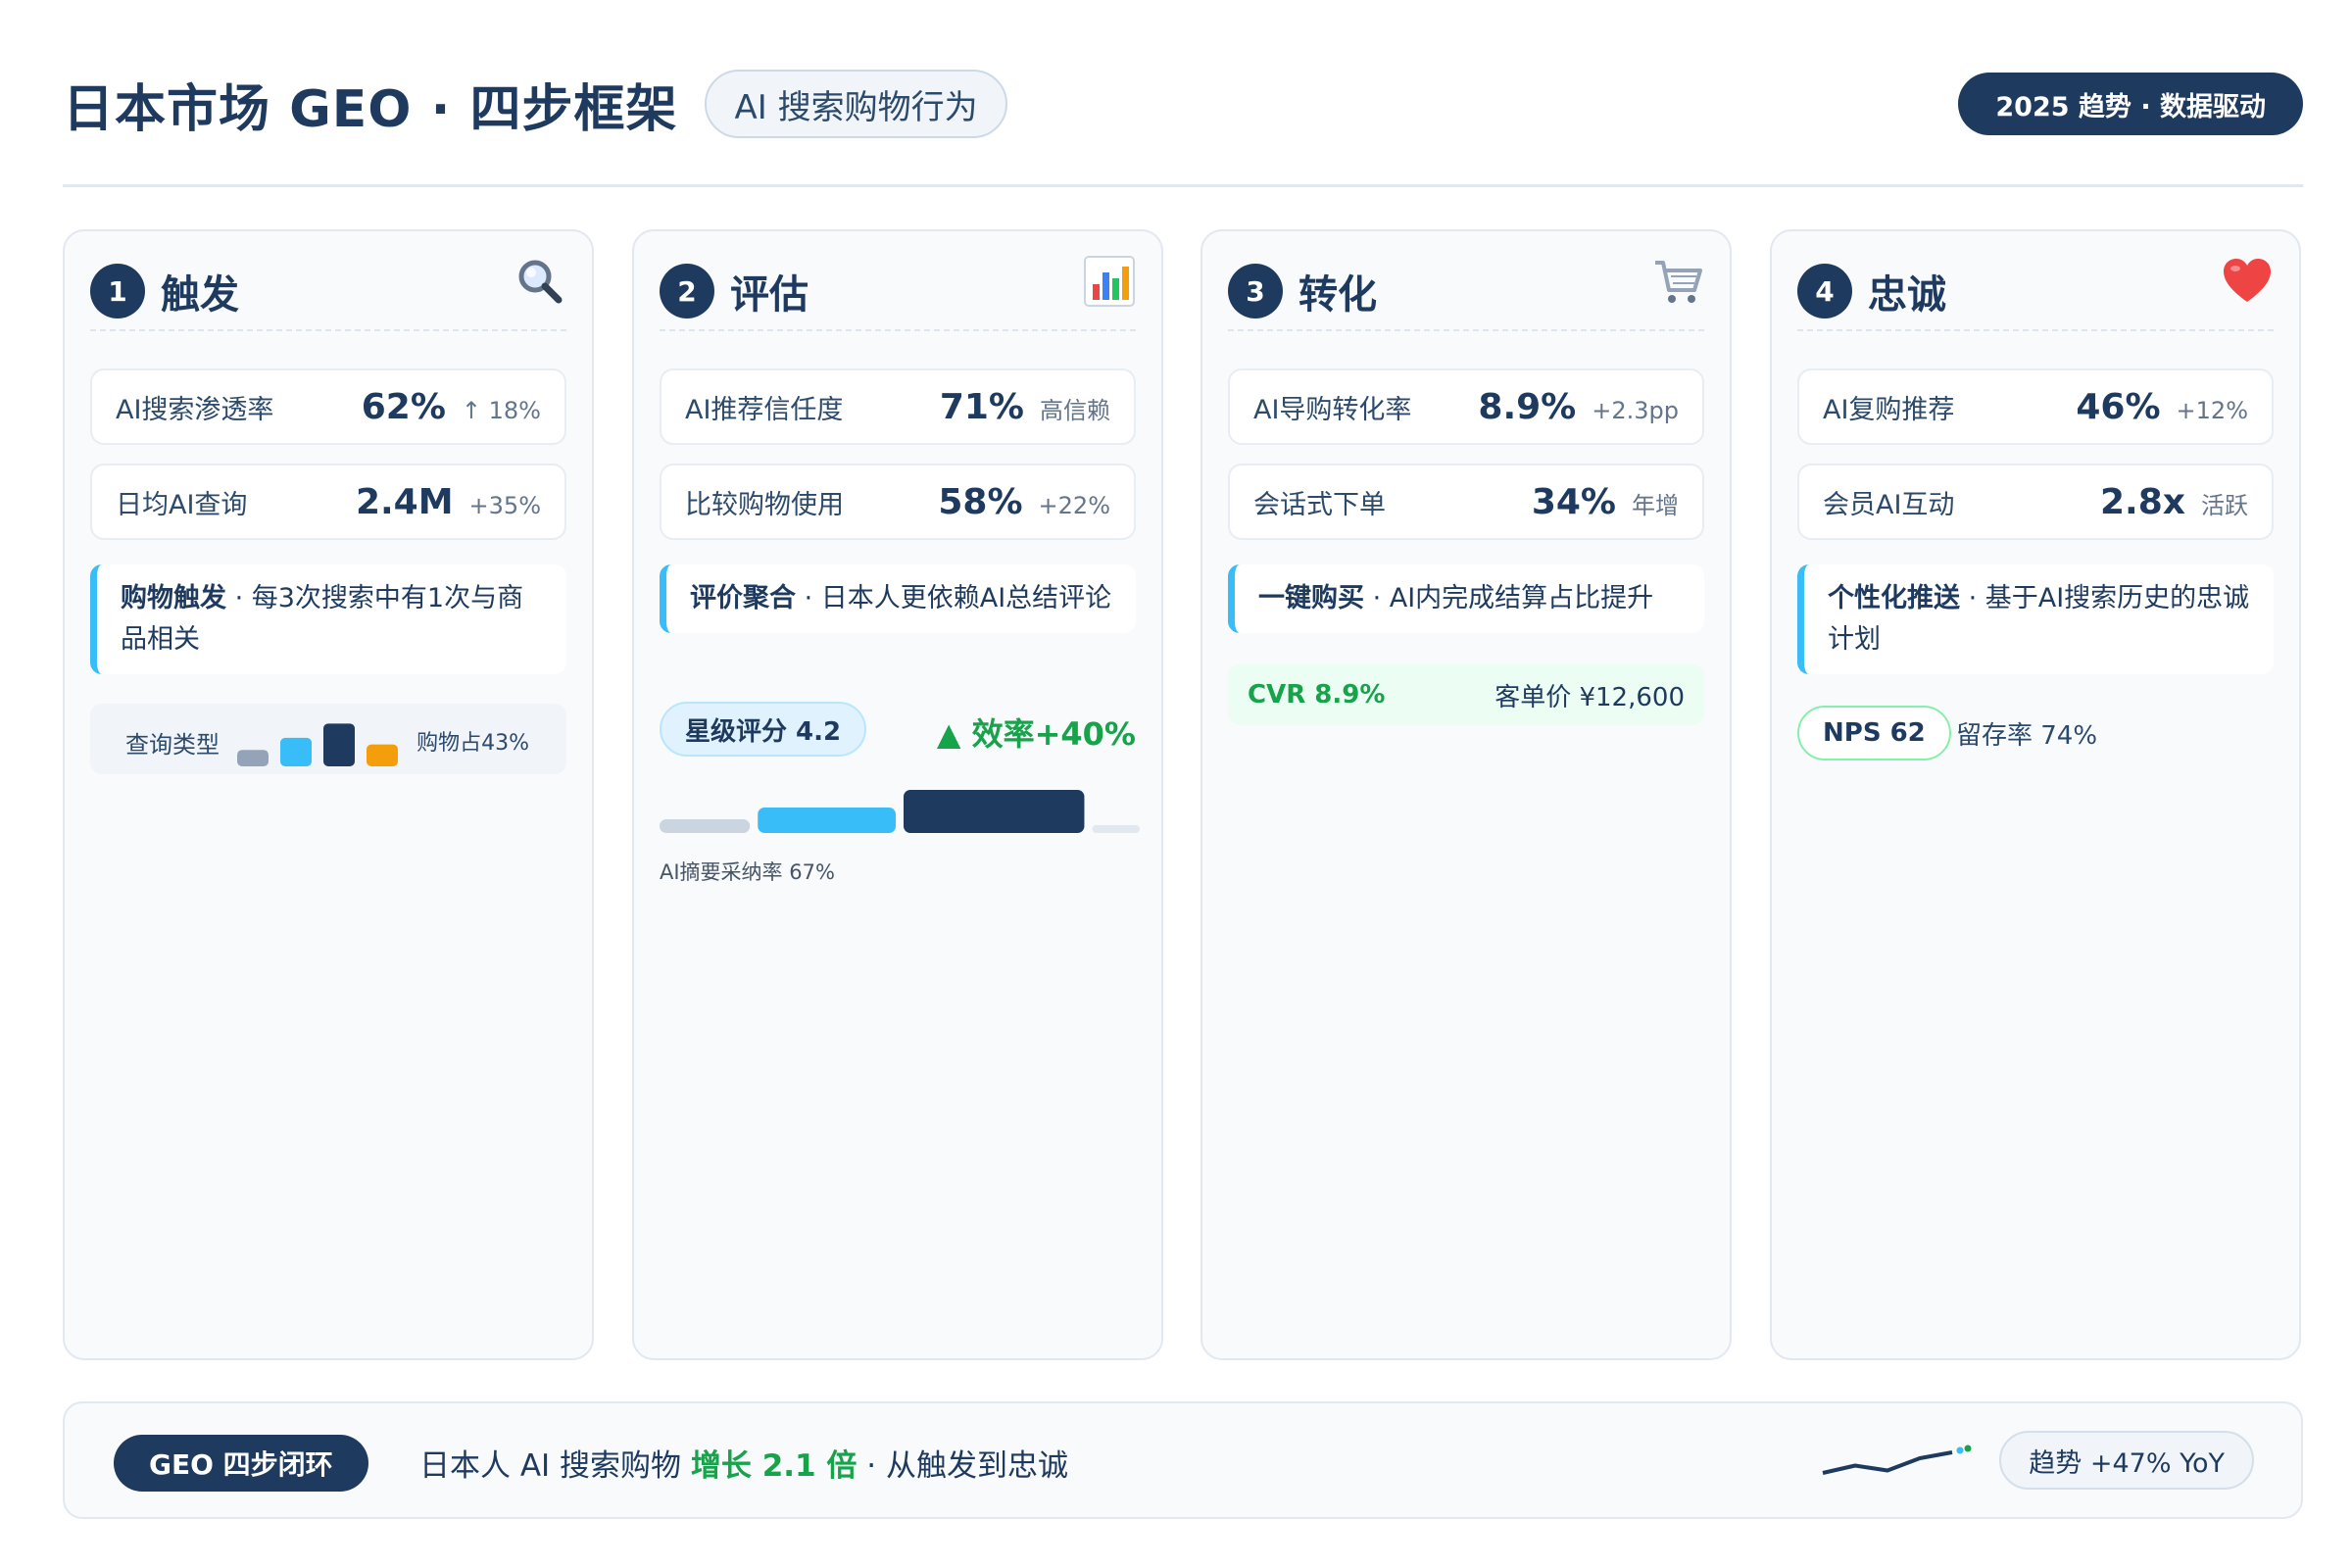 This screenshot has width=2352, height=1568. Describe the element at coordinates (1874, 733) in the screenshot. I see `nps-pill: NPS 62` at that location.